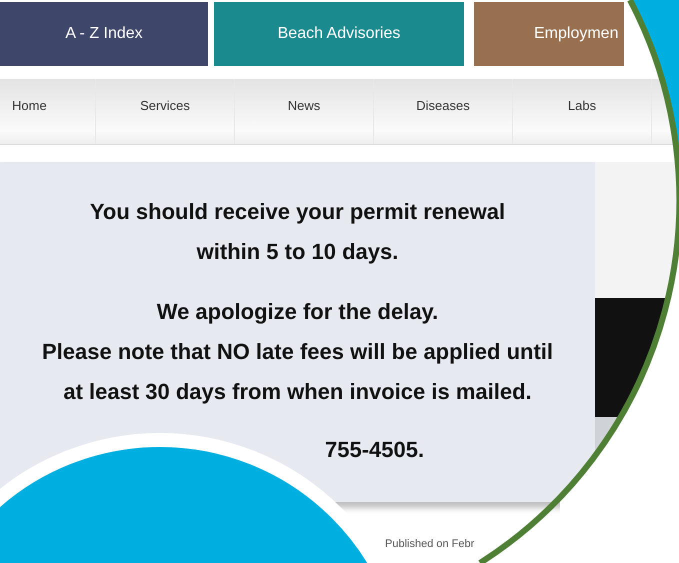  What do you see at coordinates (304, 111) in the screenshot?
I see `nav-link: News` at bounding box center [304, 111].